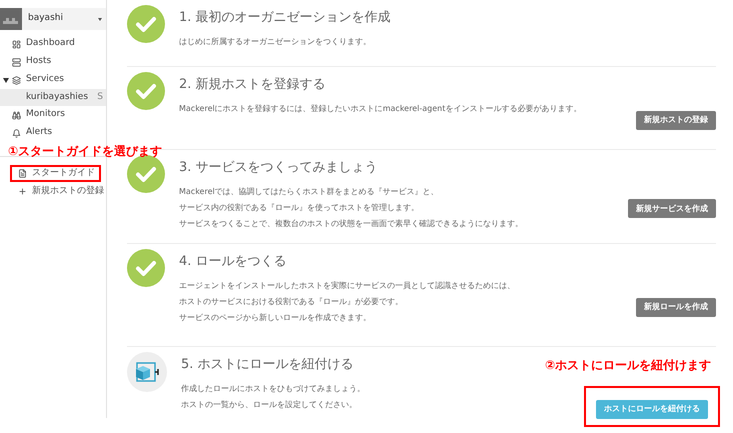 This screenshot has width=733, height=433. Describe the element at coordinates (275, 42) in the screenshot. I see `step-description: はじめに所属するオーガニゼーションをつくります。` at that location.